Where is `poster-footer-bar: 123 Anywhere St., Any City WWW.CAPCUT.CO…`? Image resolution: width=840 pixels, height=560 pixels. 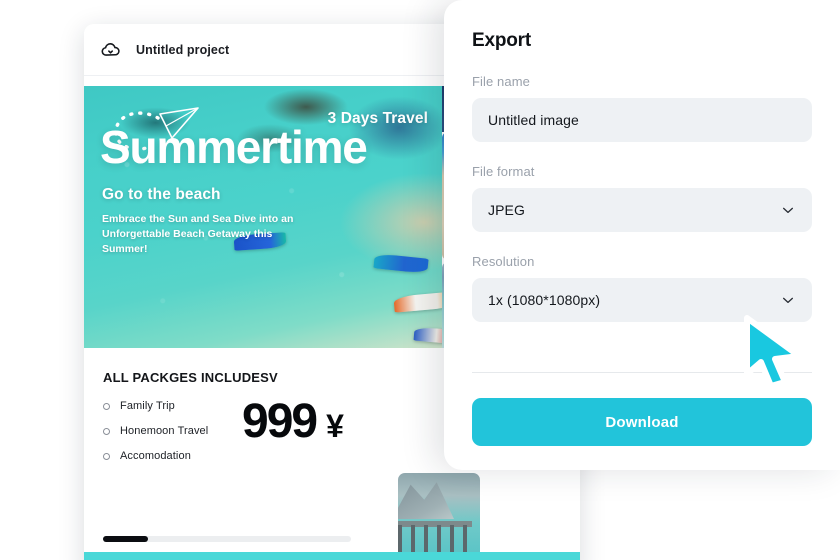
poster-footer-bar: 123 Anywhere St., Any City WWW.CAPCUT.CO… is located at coordinates (332, 556).